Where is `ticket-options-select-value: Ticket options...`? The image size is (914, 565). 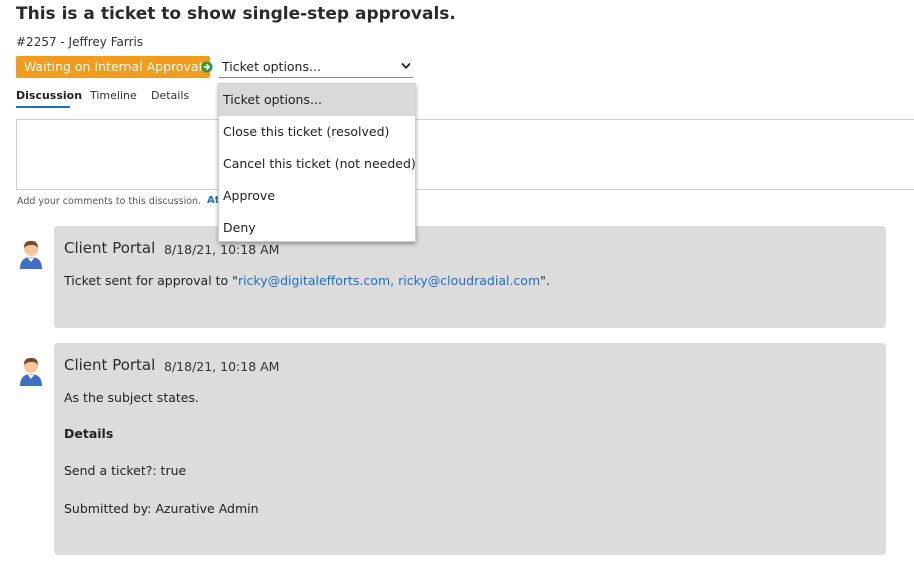
ticket-options-select-value: Ticket options... is located at coordinates (271, 66).